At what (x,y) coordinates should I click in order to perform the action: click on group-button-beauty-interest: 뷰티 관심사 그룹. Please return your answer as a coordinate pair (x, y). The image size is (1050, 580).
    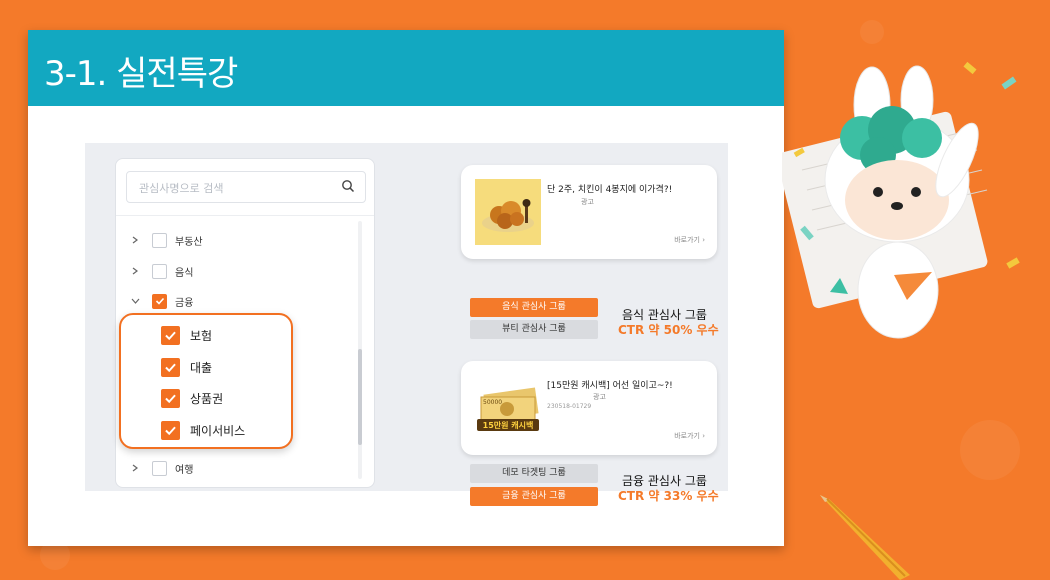
    Looking at the image, I should click on (534, 329).